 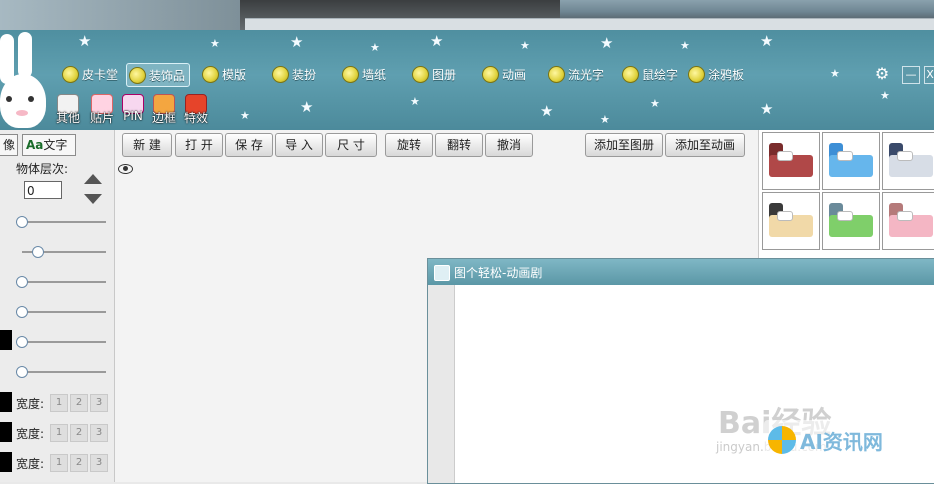 What do you see at coordinates (163, 109) in the screenshot?
I see `sub-frame: 边框` at bounding box center [163, 109].